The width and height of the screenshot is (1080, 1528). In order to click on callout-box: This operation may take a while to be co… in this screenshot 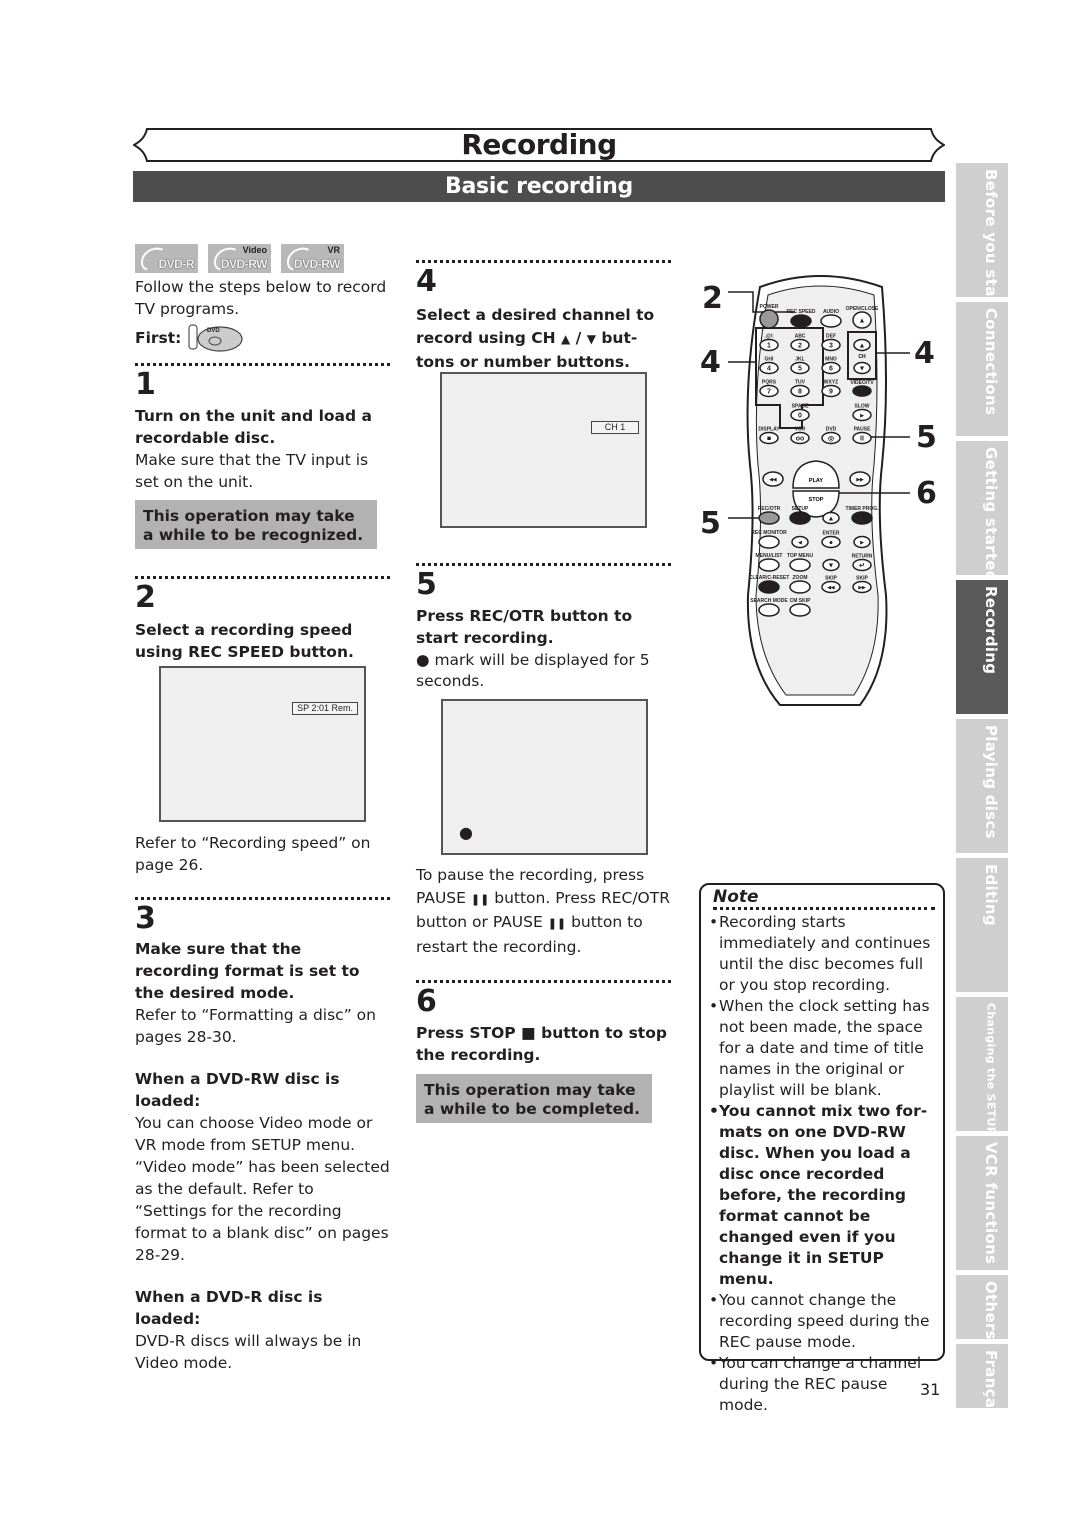, I will do `click(534, 1098)`.